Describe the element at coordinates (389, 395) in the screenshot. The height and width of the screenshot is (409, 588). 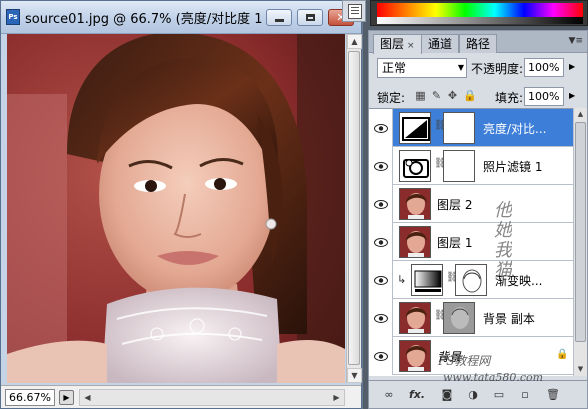
I see `link-layers-icon: ∞` at that location.